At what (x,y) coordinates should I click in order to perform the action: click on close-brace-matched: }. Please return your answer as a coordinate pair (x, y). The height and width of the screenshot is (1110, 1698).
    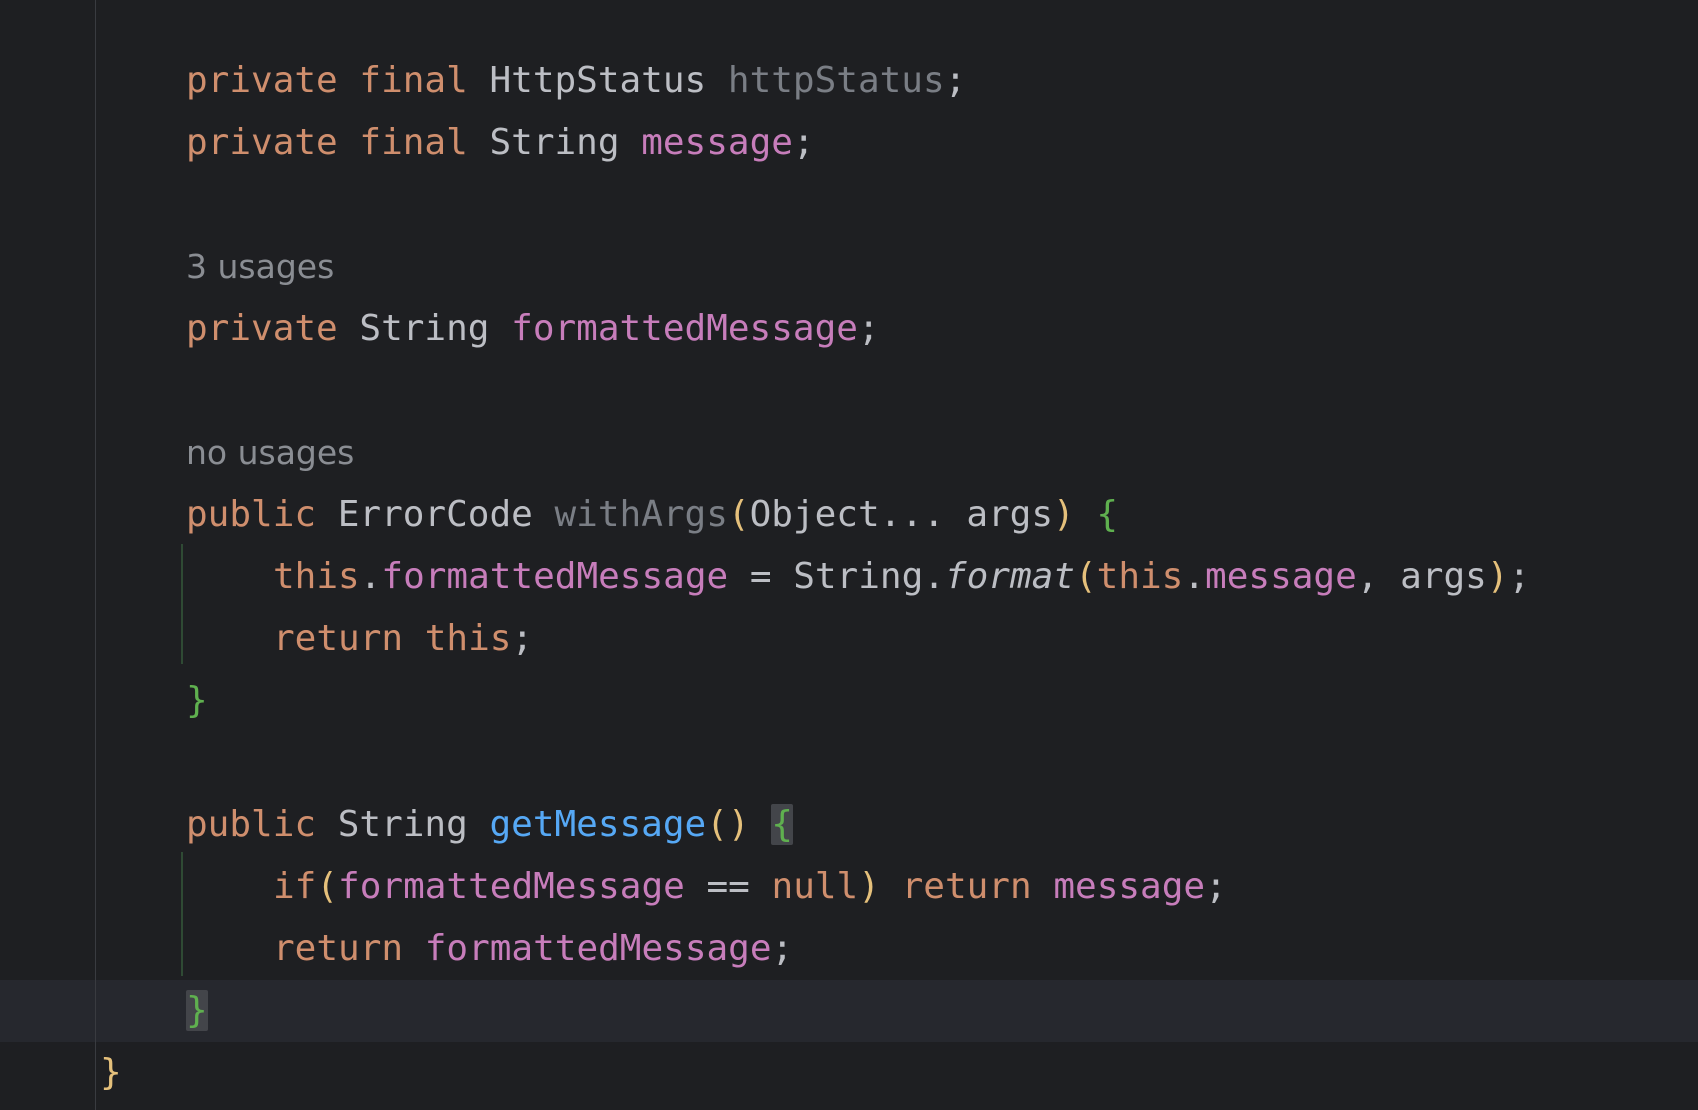
    Looking at the image, I should click on (197, 1010).